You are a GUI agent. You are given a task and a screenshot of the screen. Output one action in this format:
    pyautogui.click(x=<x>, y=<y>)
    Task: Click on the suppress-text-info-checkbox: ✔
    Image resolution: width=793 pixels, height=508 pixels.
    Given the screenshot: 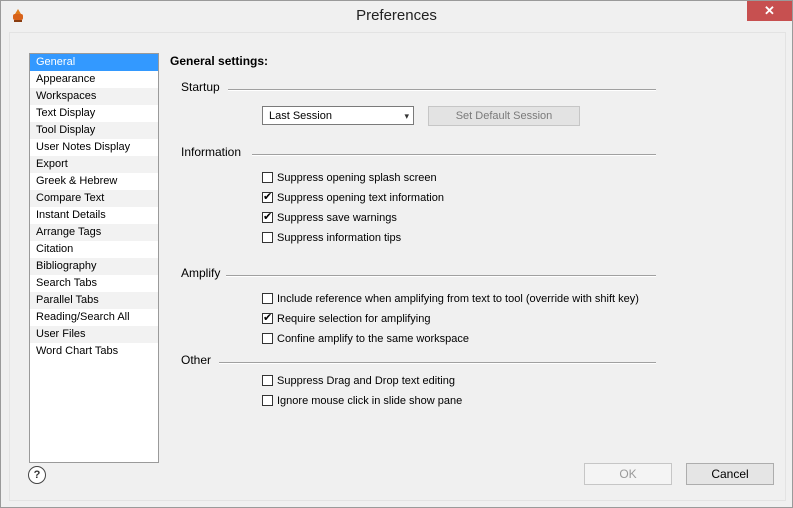 What is the action you would take?
    pyautogui.click(x=267, y=197)
    